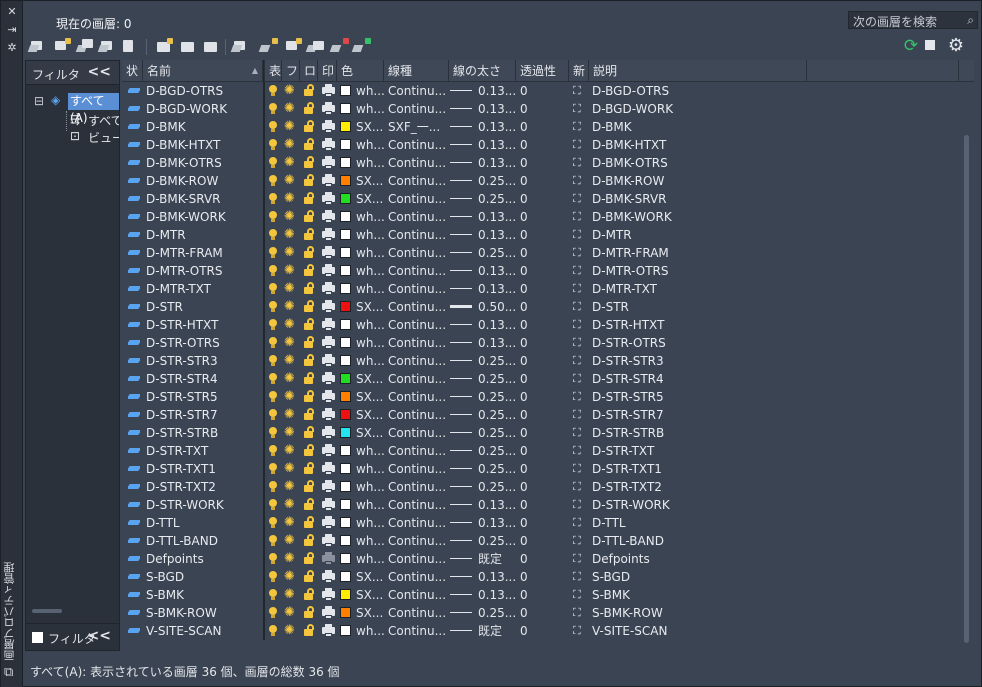 The height and width of the screenshot is (687, 982). Describe the element at coordinates (12, 673) in the screenshot. I see `palette-menu-icon: ⧉` at that location.